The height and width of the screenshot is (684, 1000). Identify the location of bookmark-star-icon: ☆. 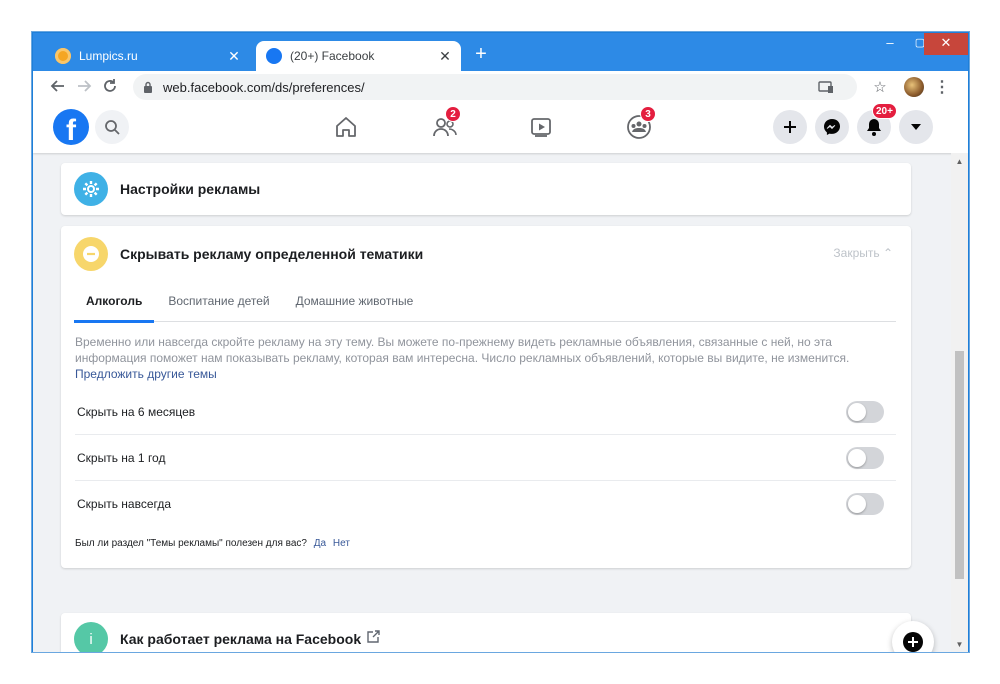
(880, 87).